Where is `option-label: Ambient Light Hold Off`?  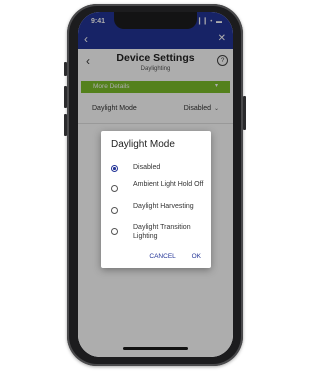 option-label: Ambient Light Hold Off is located at coordinates (168, 184).